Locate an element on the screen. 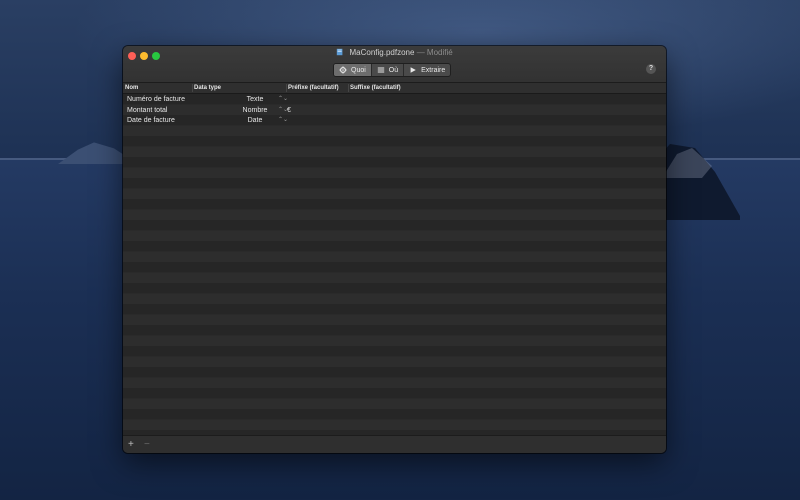 The height and width of the screenshot is (500, 800). data-type-popup: Nombre is located at coordinates (255, 110).